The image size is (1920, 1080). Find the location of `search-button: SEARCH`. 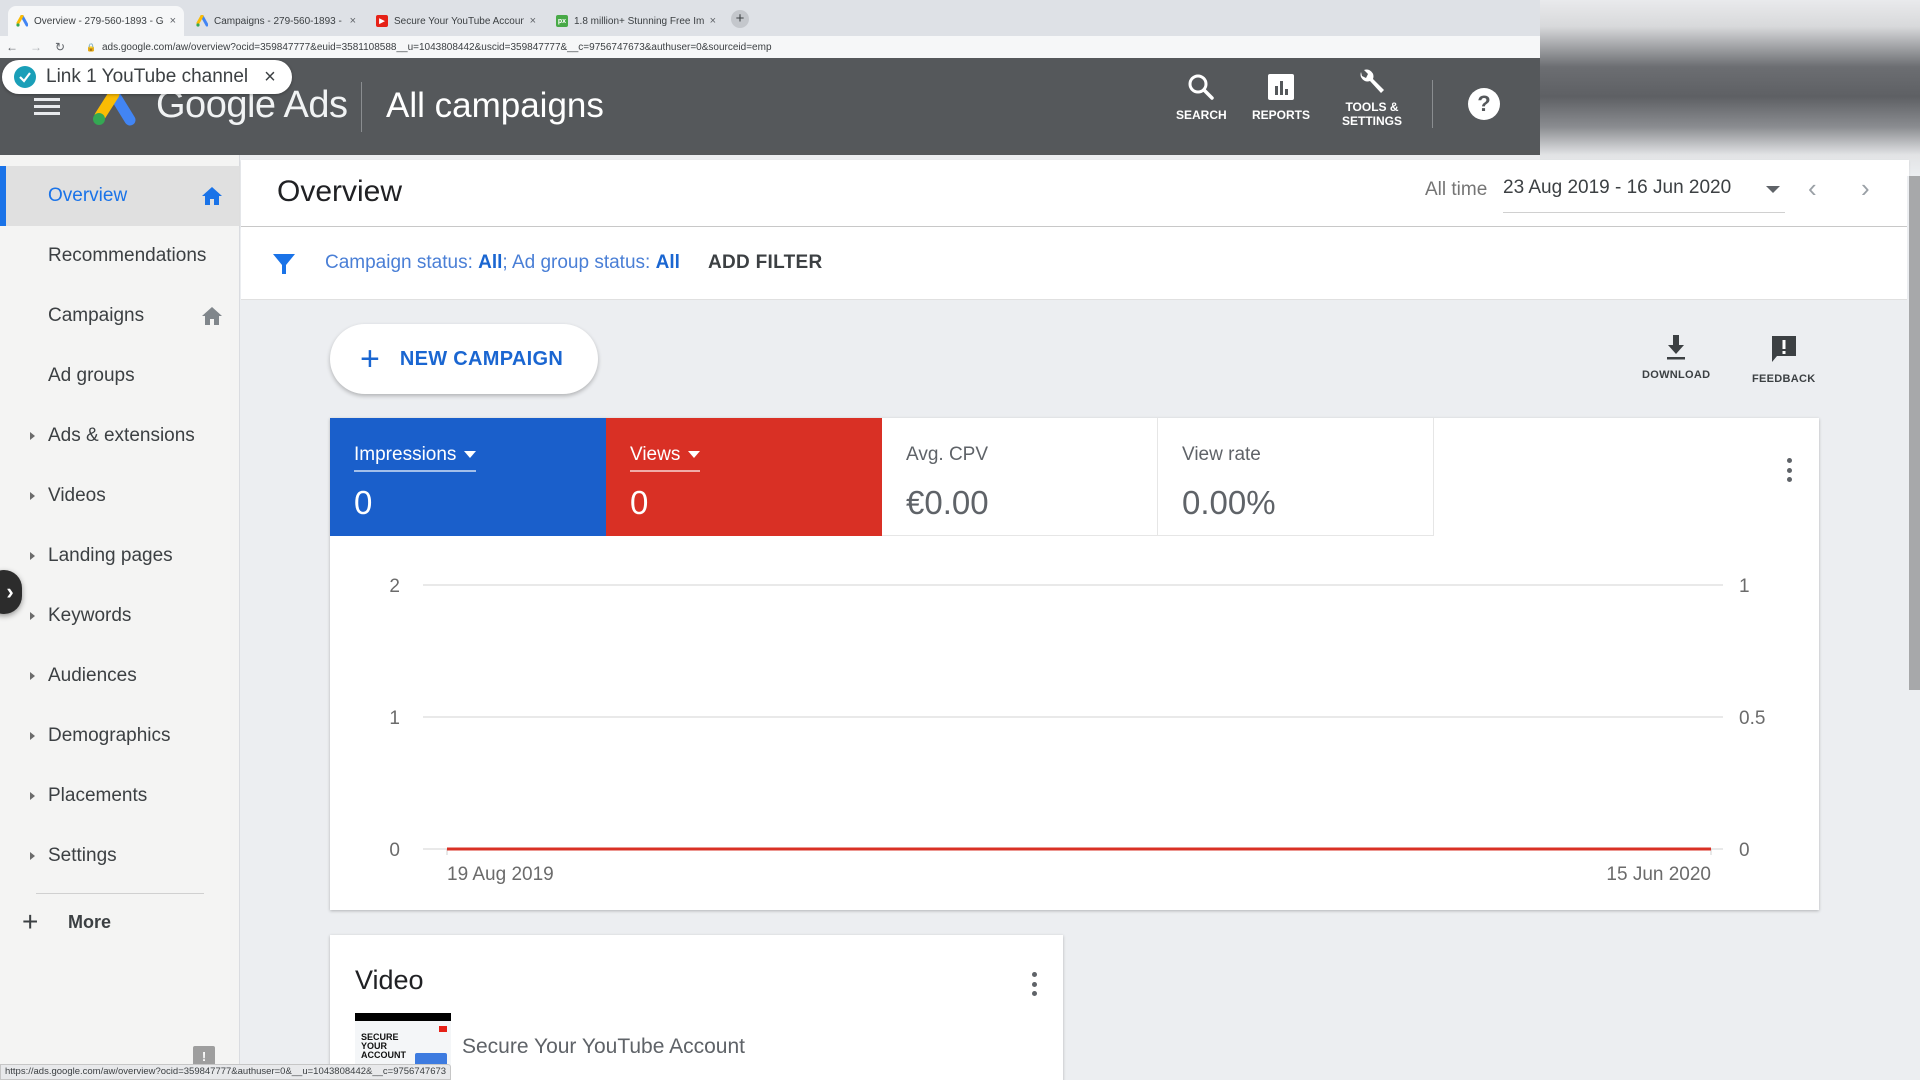

search-button: SEARCH is located at coordinates (1201, 97).